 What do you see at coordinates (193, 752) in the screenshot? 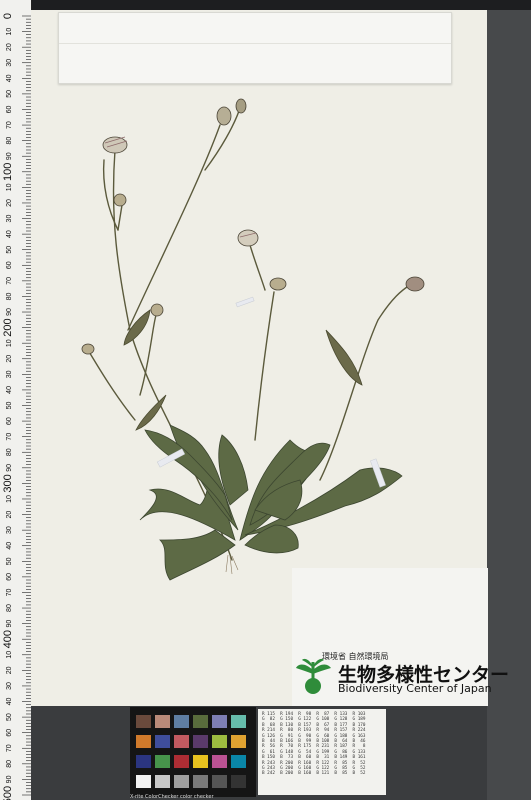
I see `color-checker-card` at bounding box center [193, 752].